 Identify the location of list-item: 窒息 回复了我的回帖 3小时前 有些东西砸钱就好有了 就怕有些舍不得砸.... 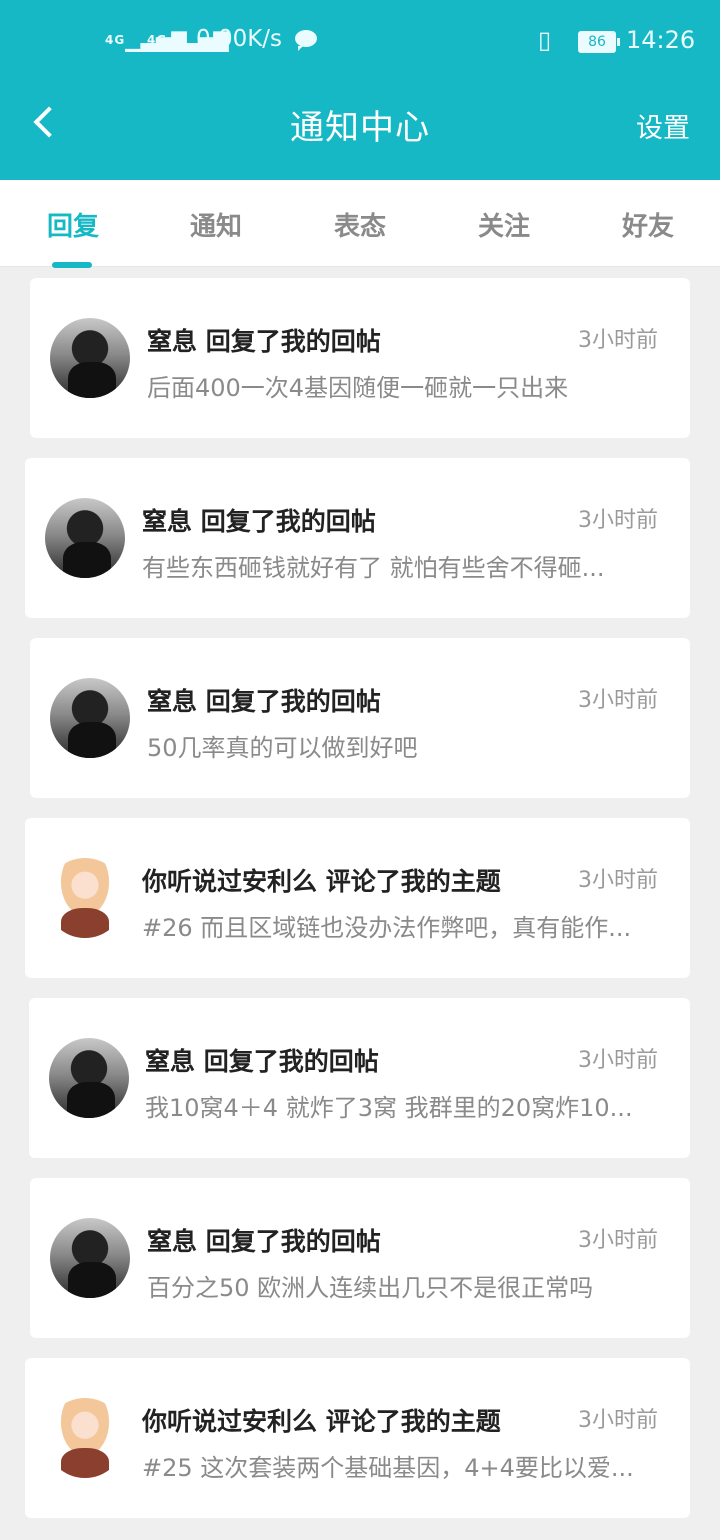
(357, 538).